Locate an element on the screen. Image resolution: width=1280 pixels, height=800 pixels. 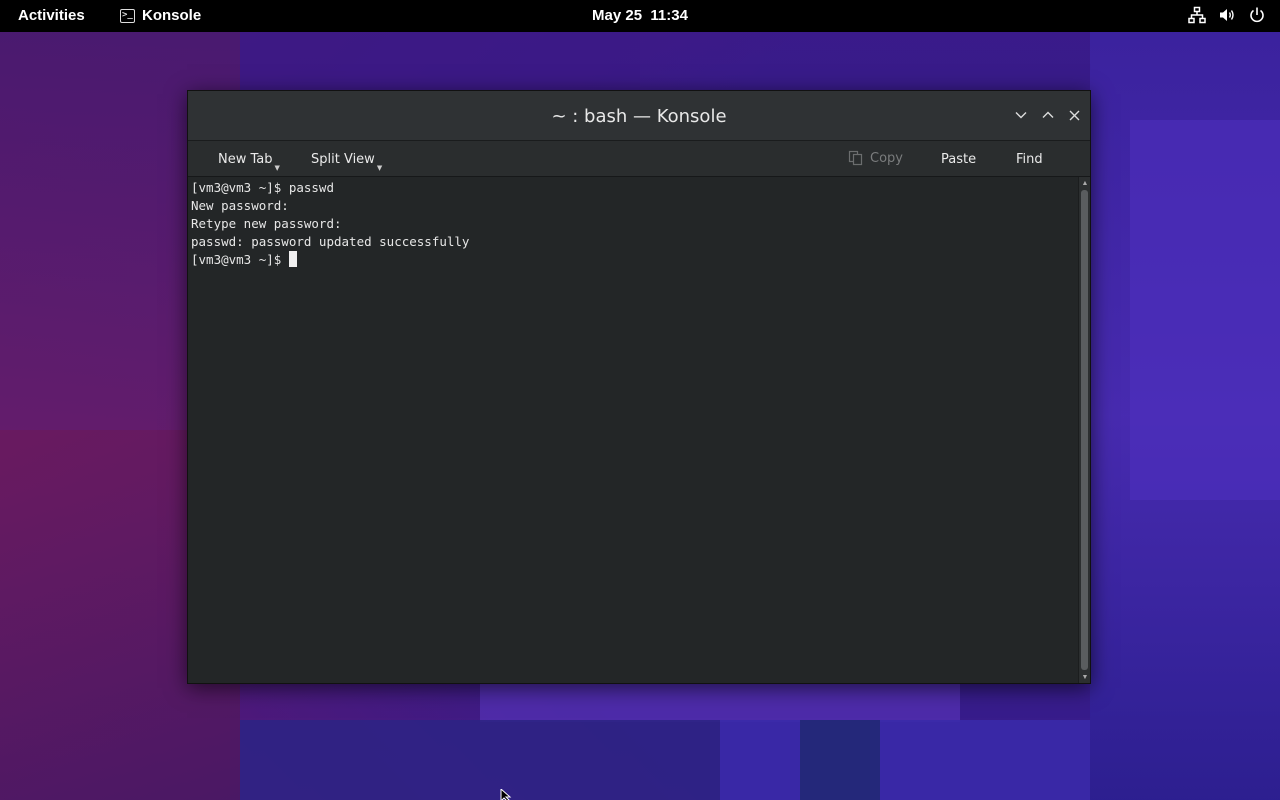
konsole-toolbar: New Tab▼ Split View▼ Copy Paste Find is located at coordinates (639, 159).